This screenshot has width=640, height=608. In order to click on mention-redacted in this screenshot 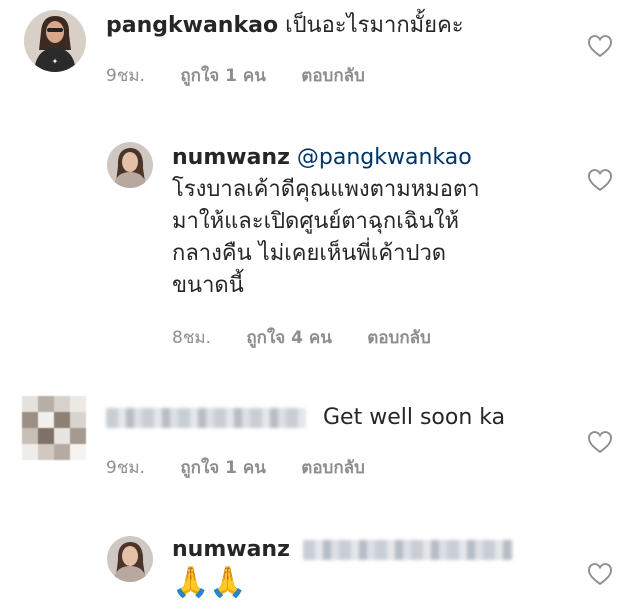, I will do `click(407, 550)`.